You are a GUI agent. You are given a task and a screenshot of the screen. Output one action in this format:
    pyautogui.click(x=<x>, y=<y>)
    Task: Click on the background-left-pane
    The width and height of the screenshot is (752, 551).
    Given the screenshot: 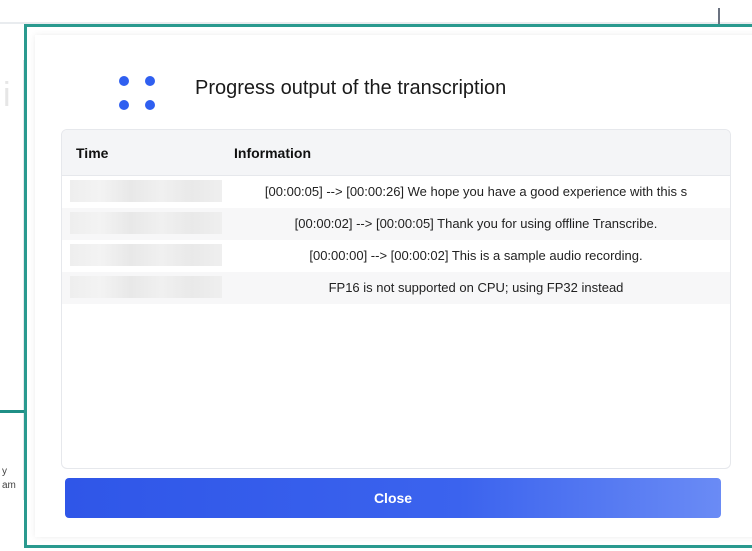 What is the action you would take?
    pyautogui.click(x=12, y=280)
    